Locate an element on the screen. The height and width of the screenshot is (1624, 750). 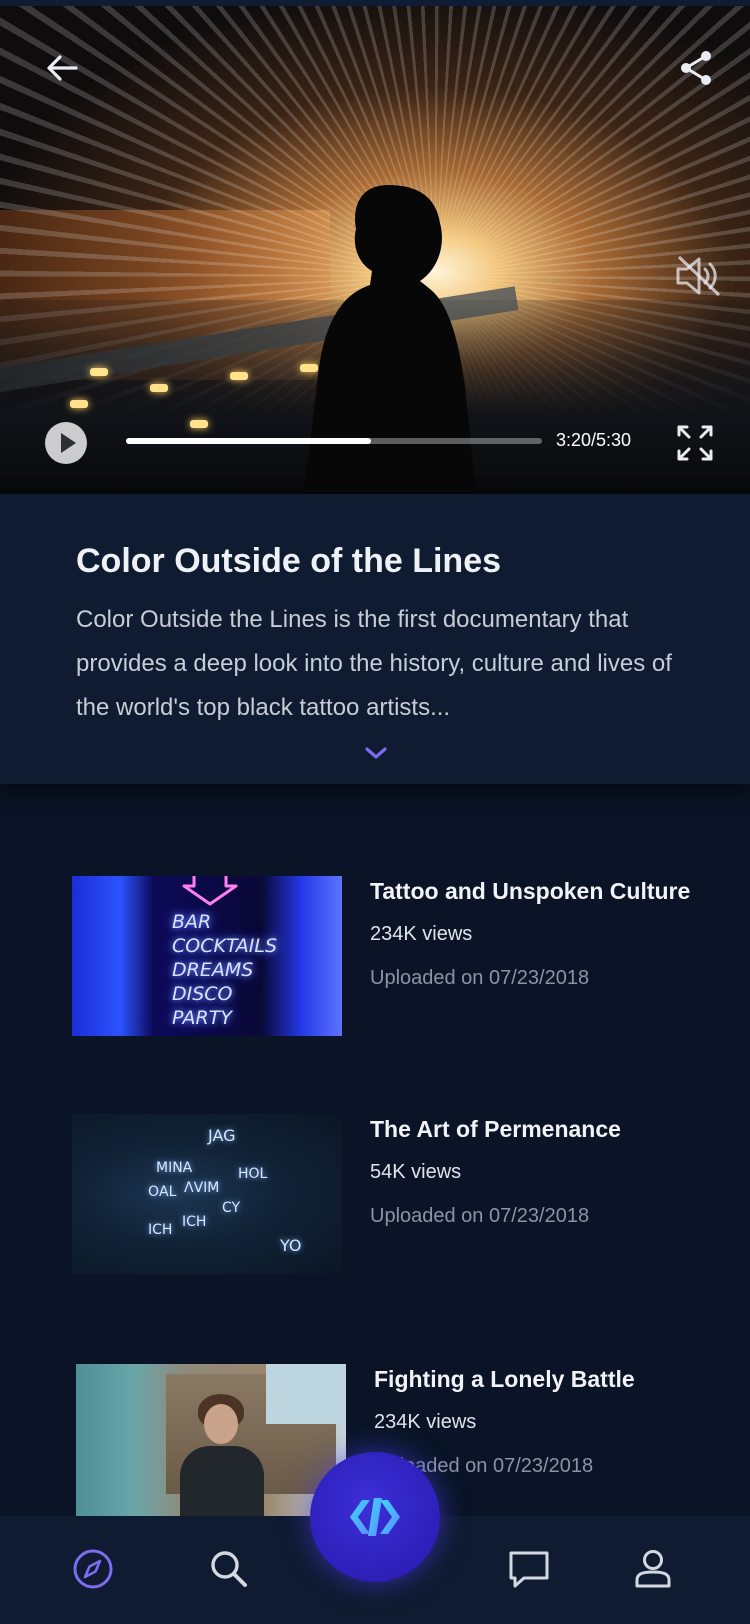
share-icon is located at coordinates (696, 68).